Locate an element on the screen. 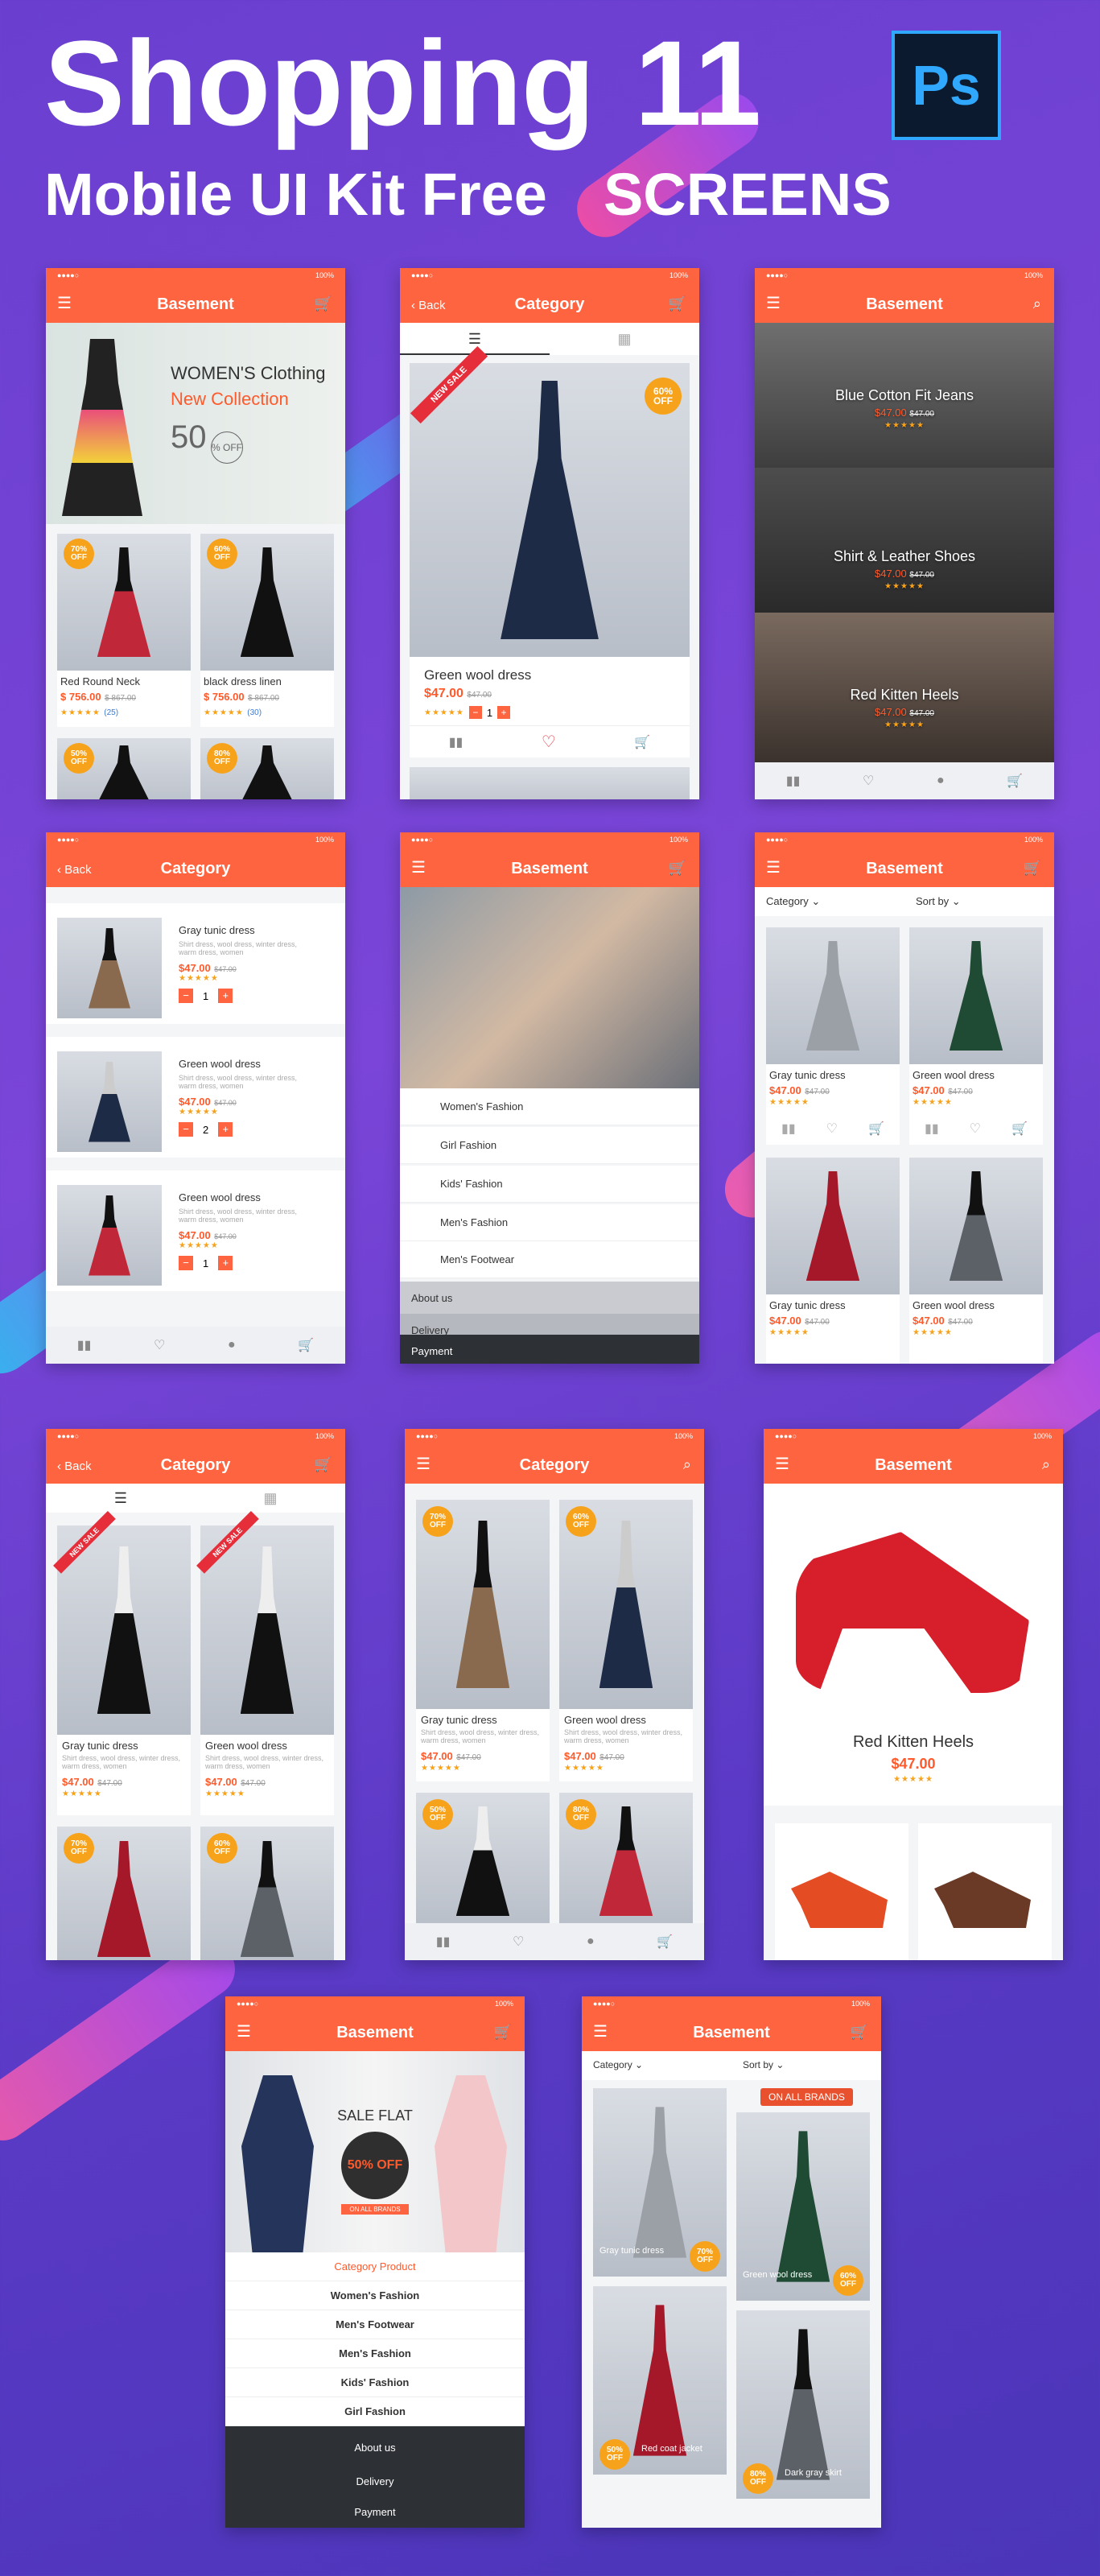  product-price: $ 756.00 is located at coordinates (80, 697).